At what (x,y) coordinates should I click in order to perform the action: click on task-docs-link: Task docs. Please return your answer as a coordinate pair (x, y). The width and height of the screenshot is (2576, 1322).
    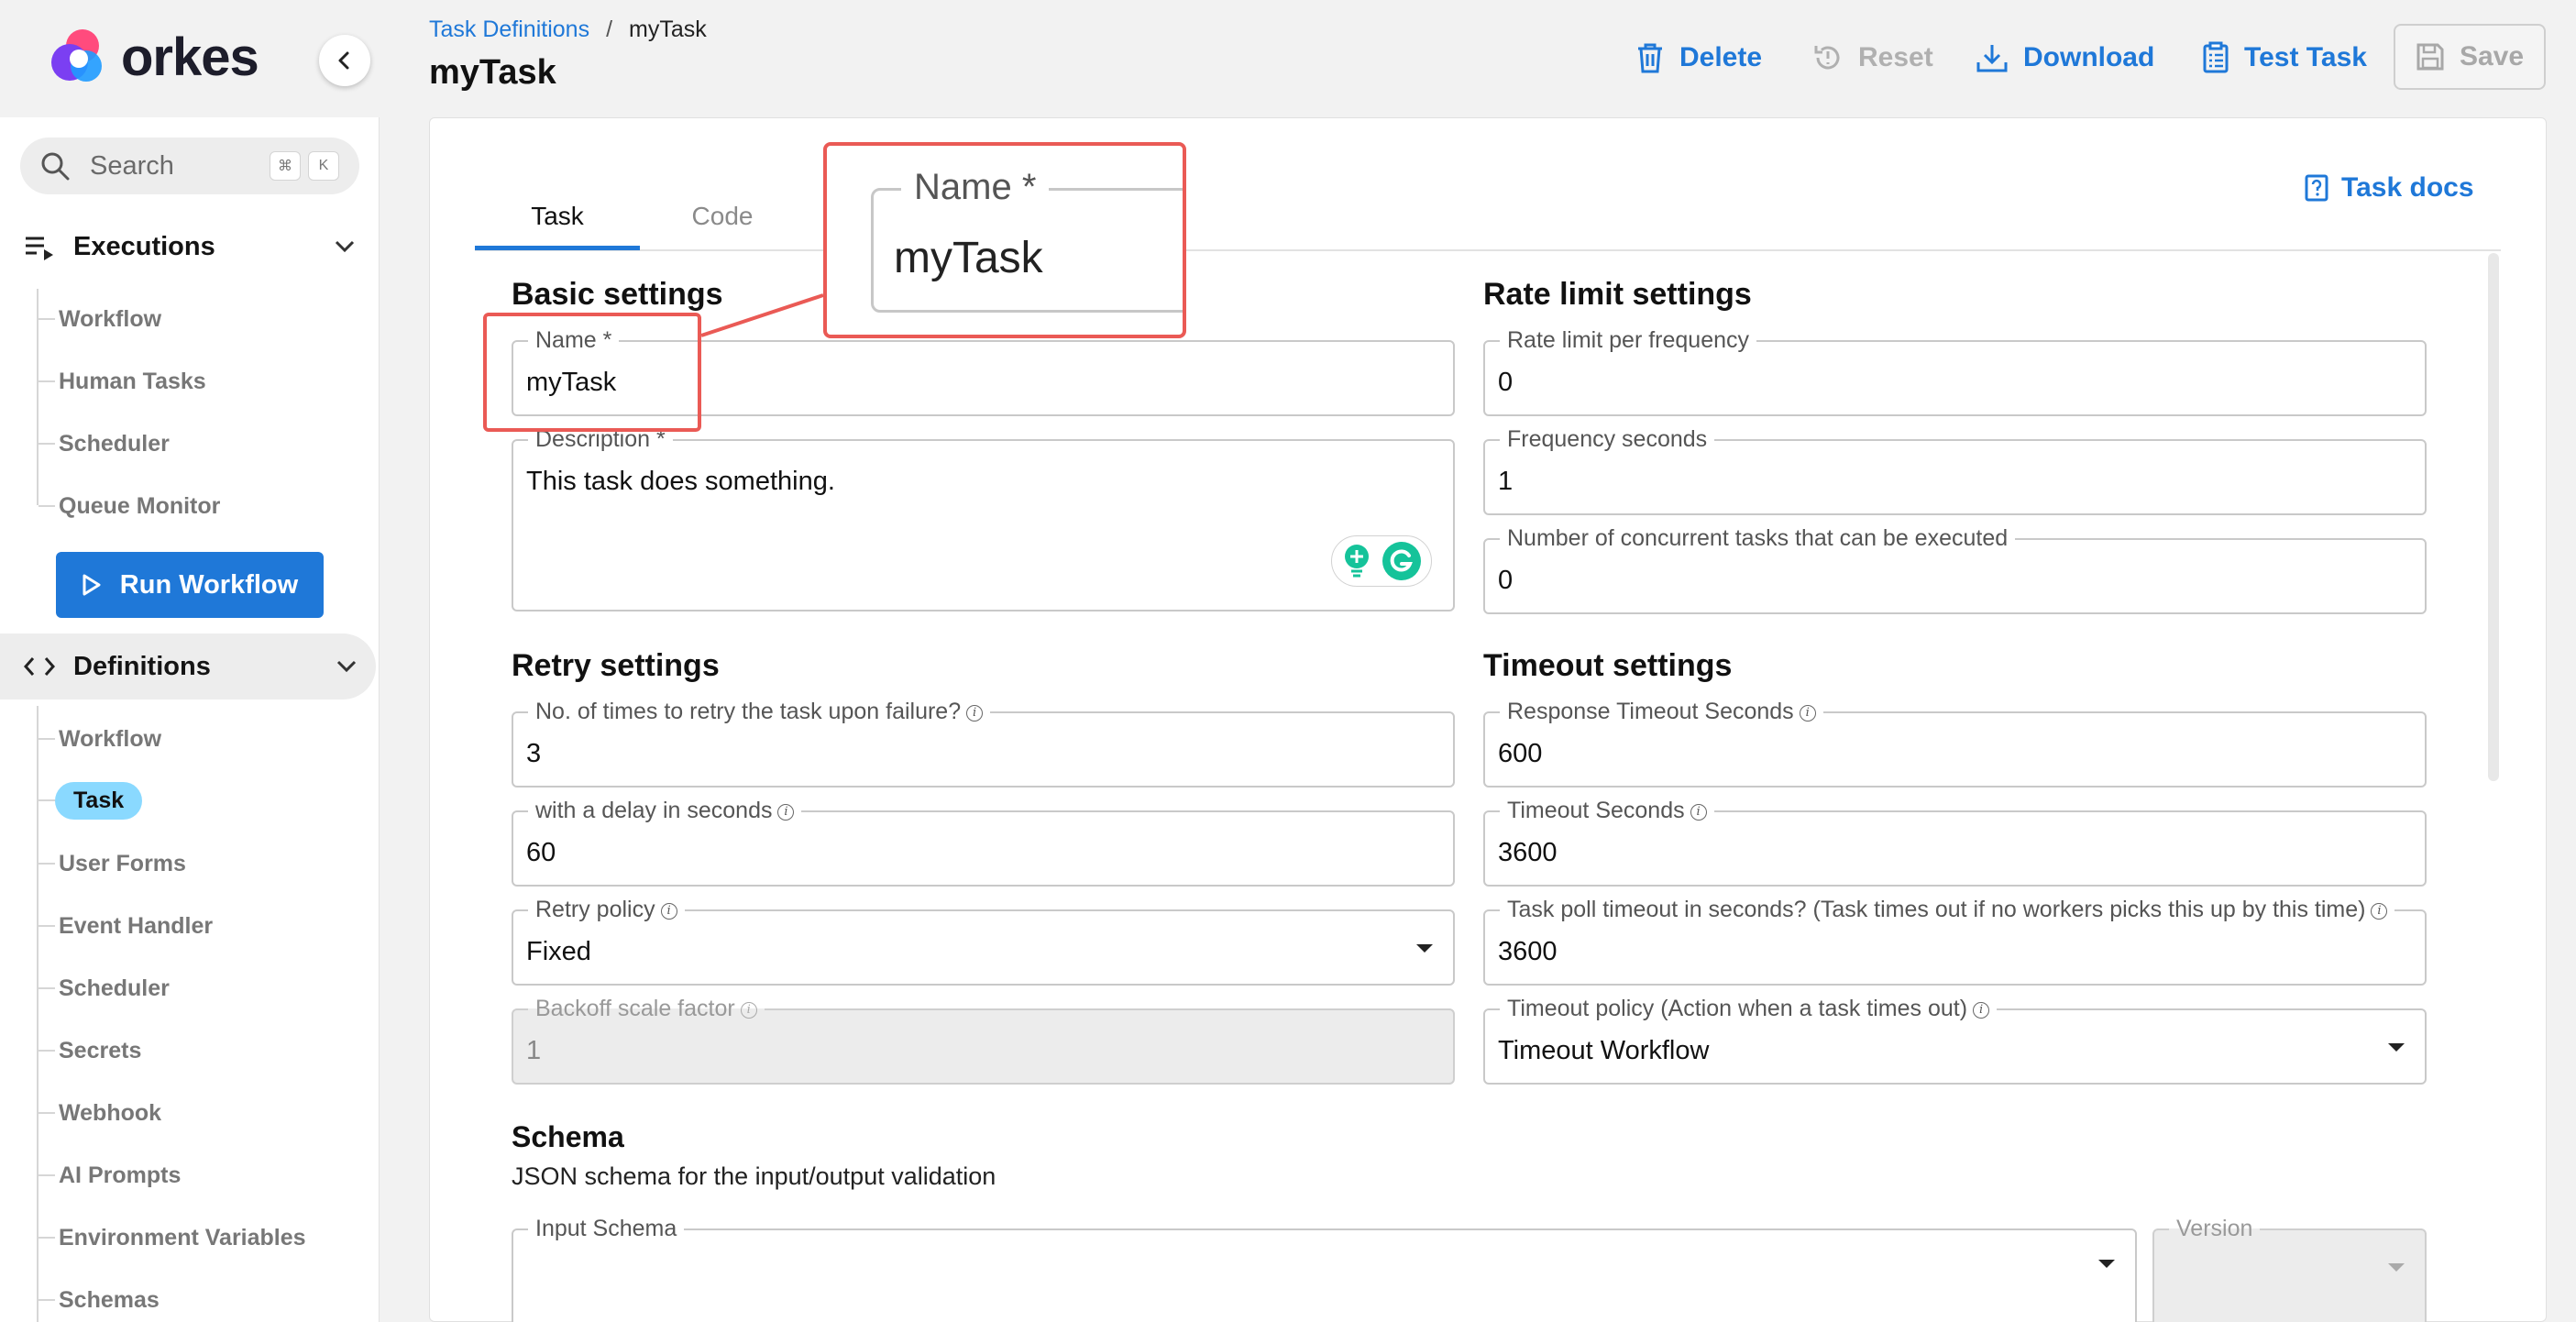
    Looking at the image, I should click on (2390, 188).